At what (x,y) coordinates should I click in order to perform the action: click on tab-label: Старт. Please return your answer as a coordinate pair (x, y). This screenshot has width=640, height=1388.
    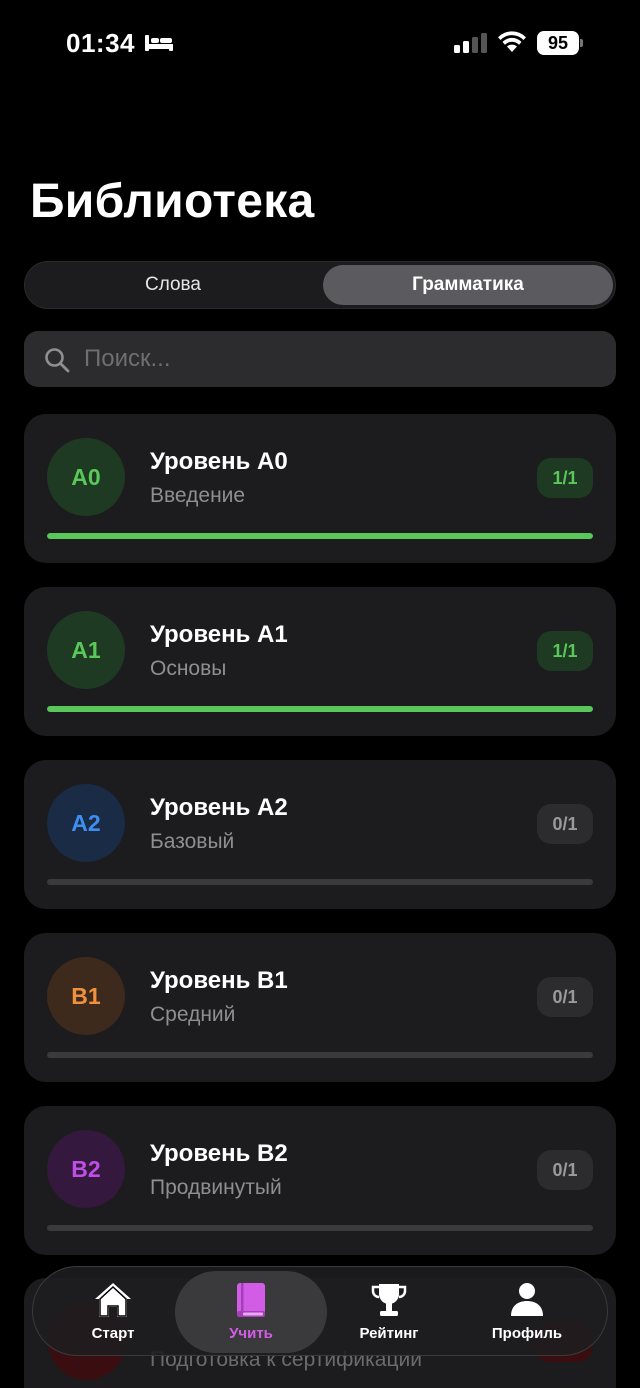
    Looking at the image, I should click on (113, 1333).